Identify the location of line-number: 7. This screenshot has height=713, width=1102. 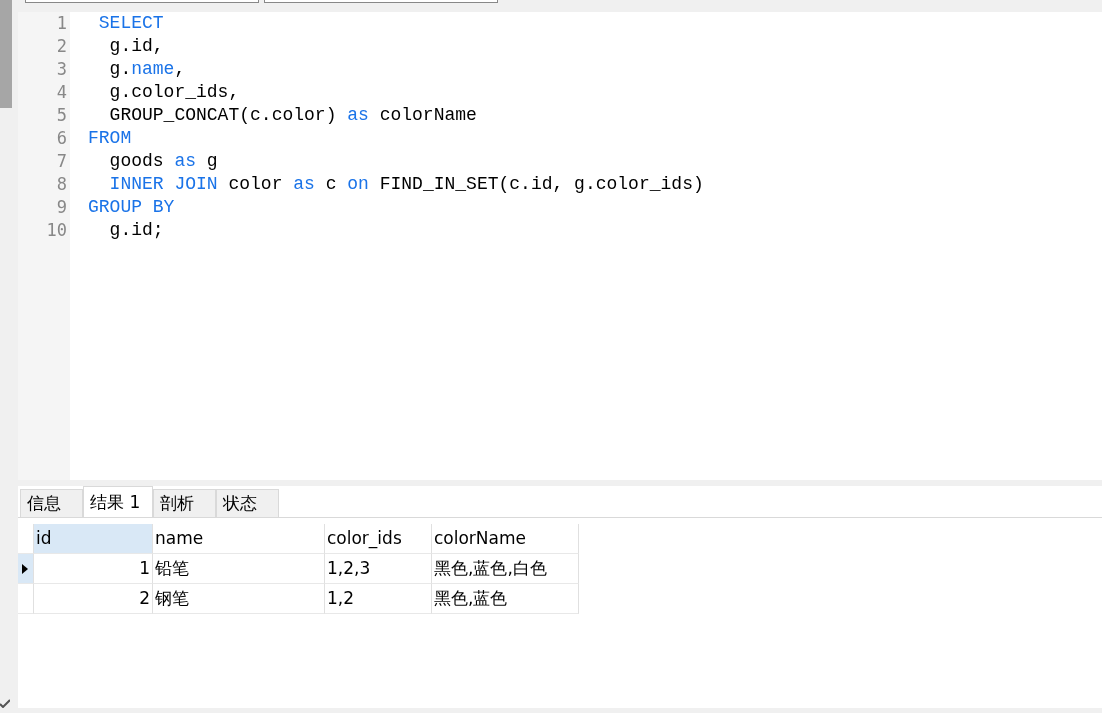
(61, 161).